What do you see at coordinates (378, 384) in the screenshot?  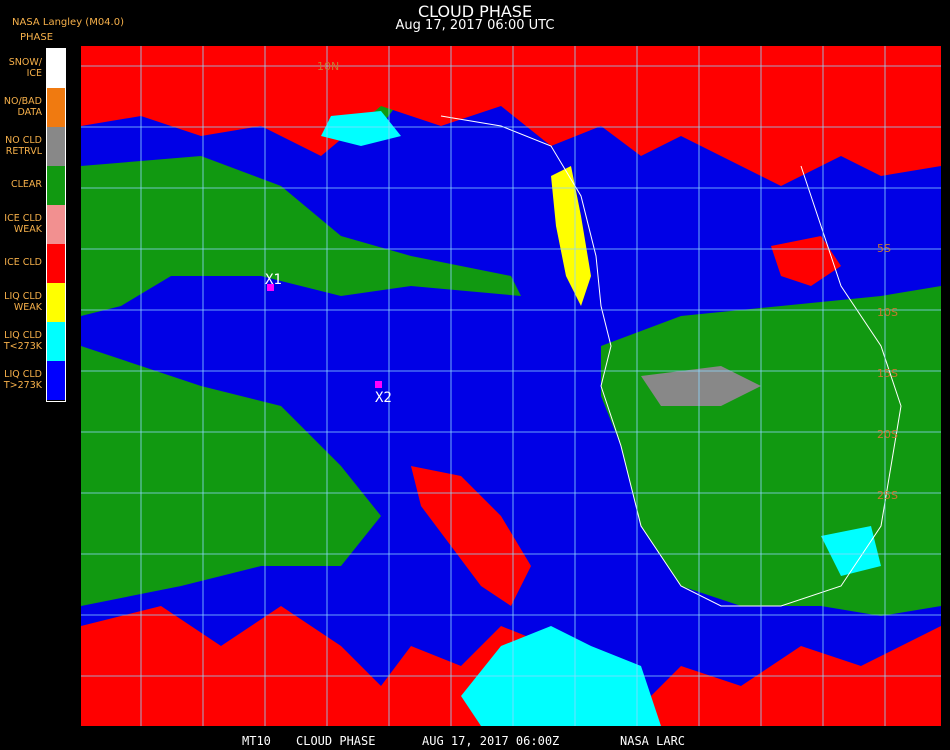 I see `marker-x2-point` at bounding box center [378, 384].